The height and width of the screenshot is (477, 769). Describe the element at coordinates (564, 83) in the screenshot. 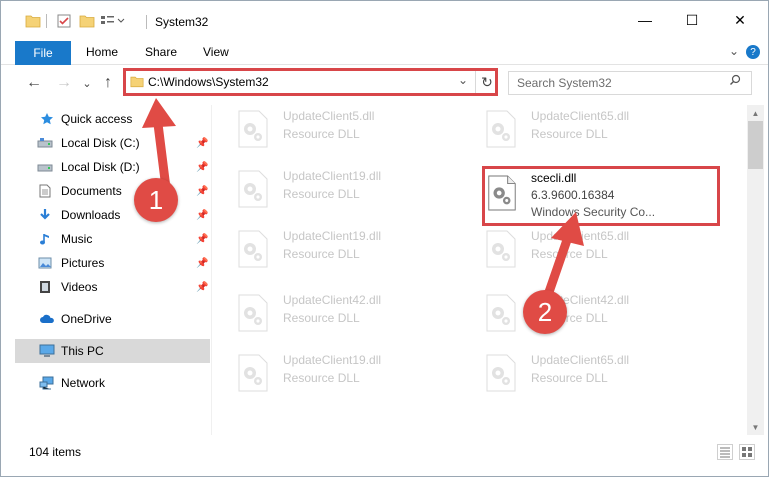

I see `search-input: Search System32` at that location.